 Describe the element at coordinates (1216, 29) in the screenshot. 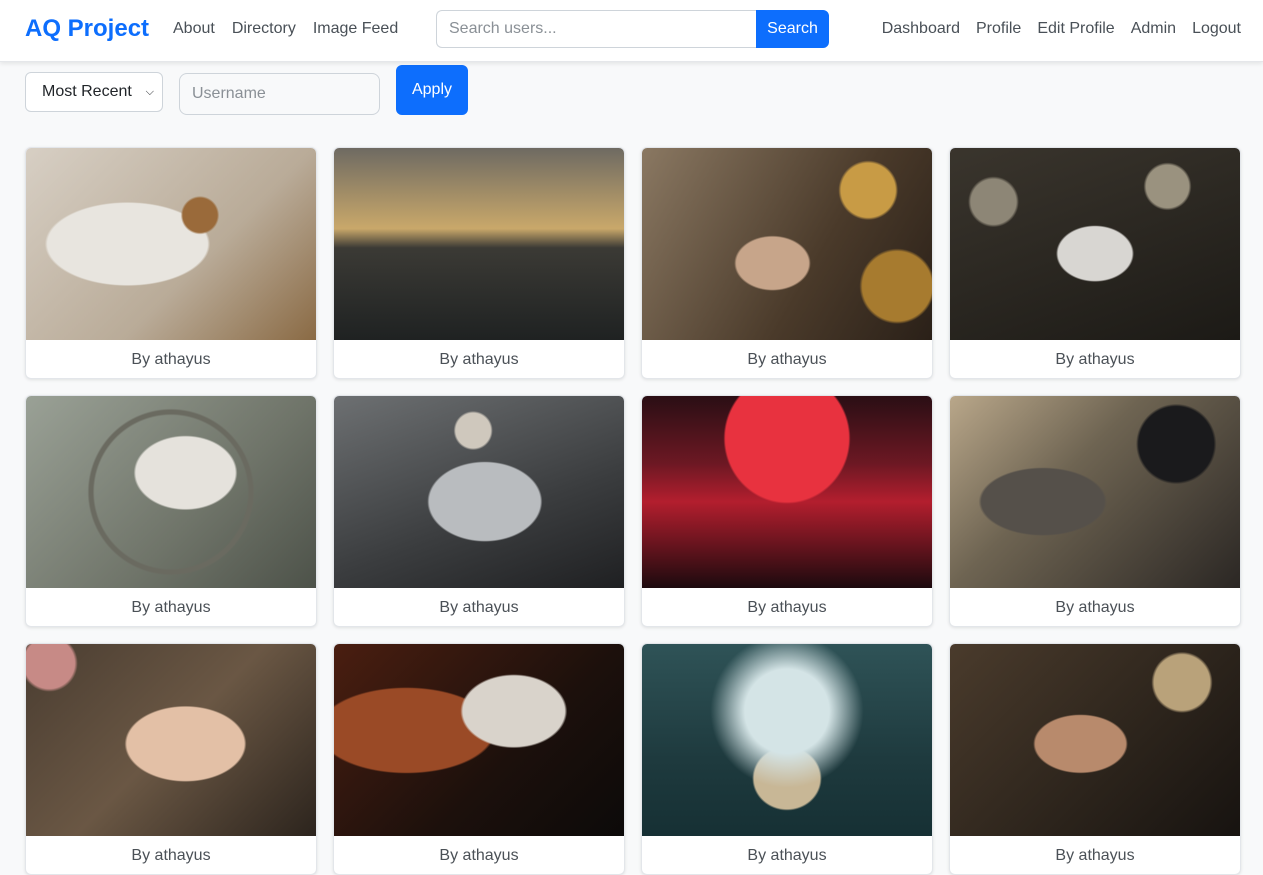

I see `nav-link-logout: Logout` at that location.